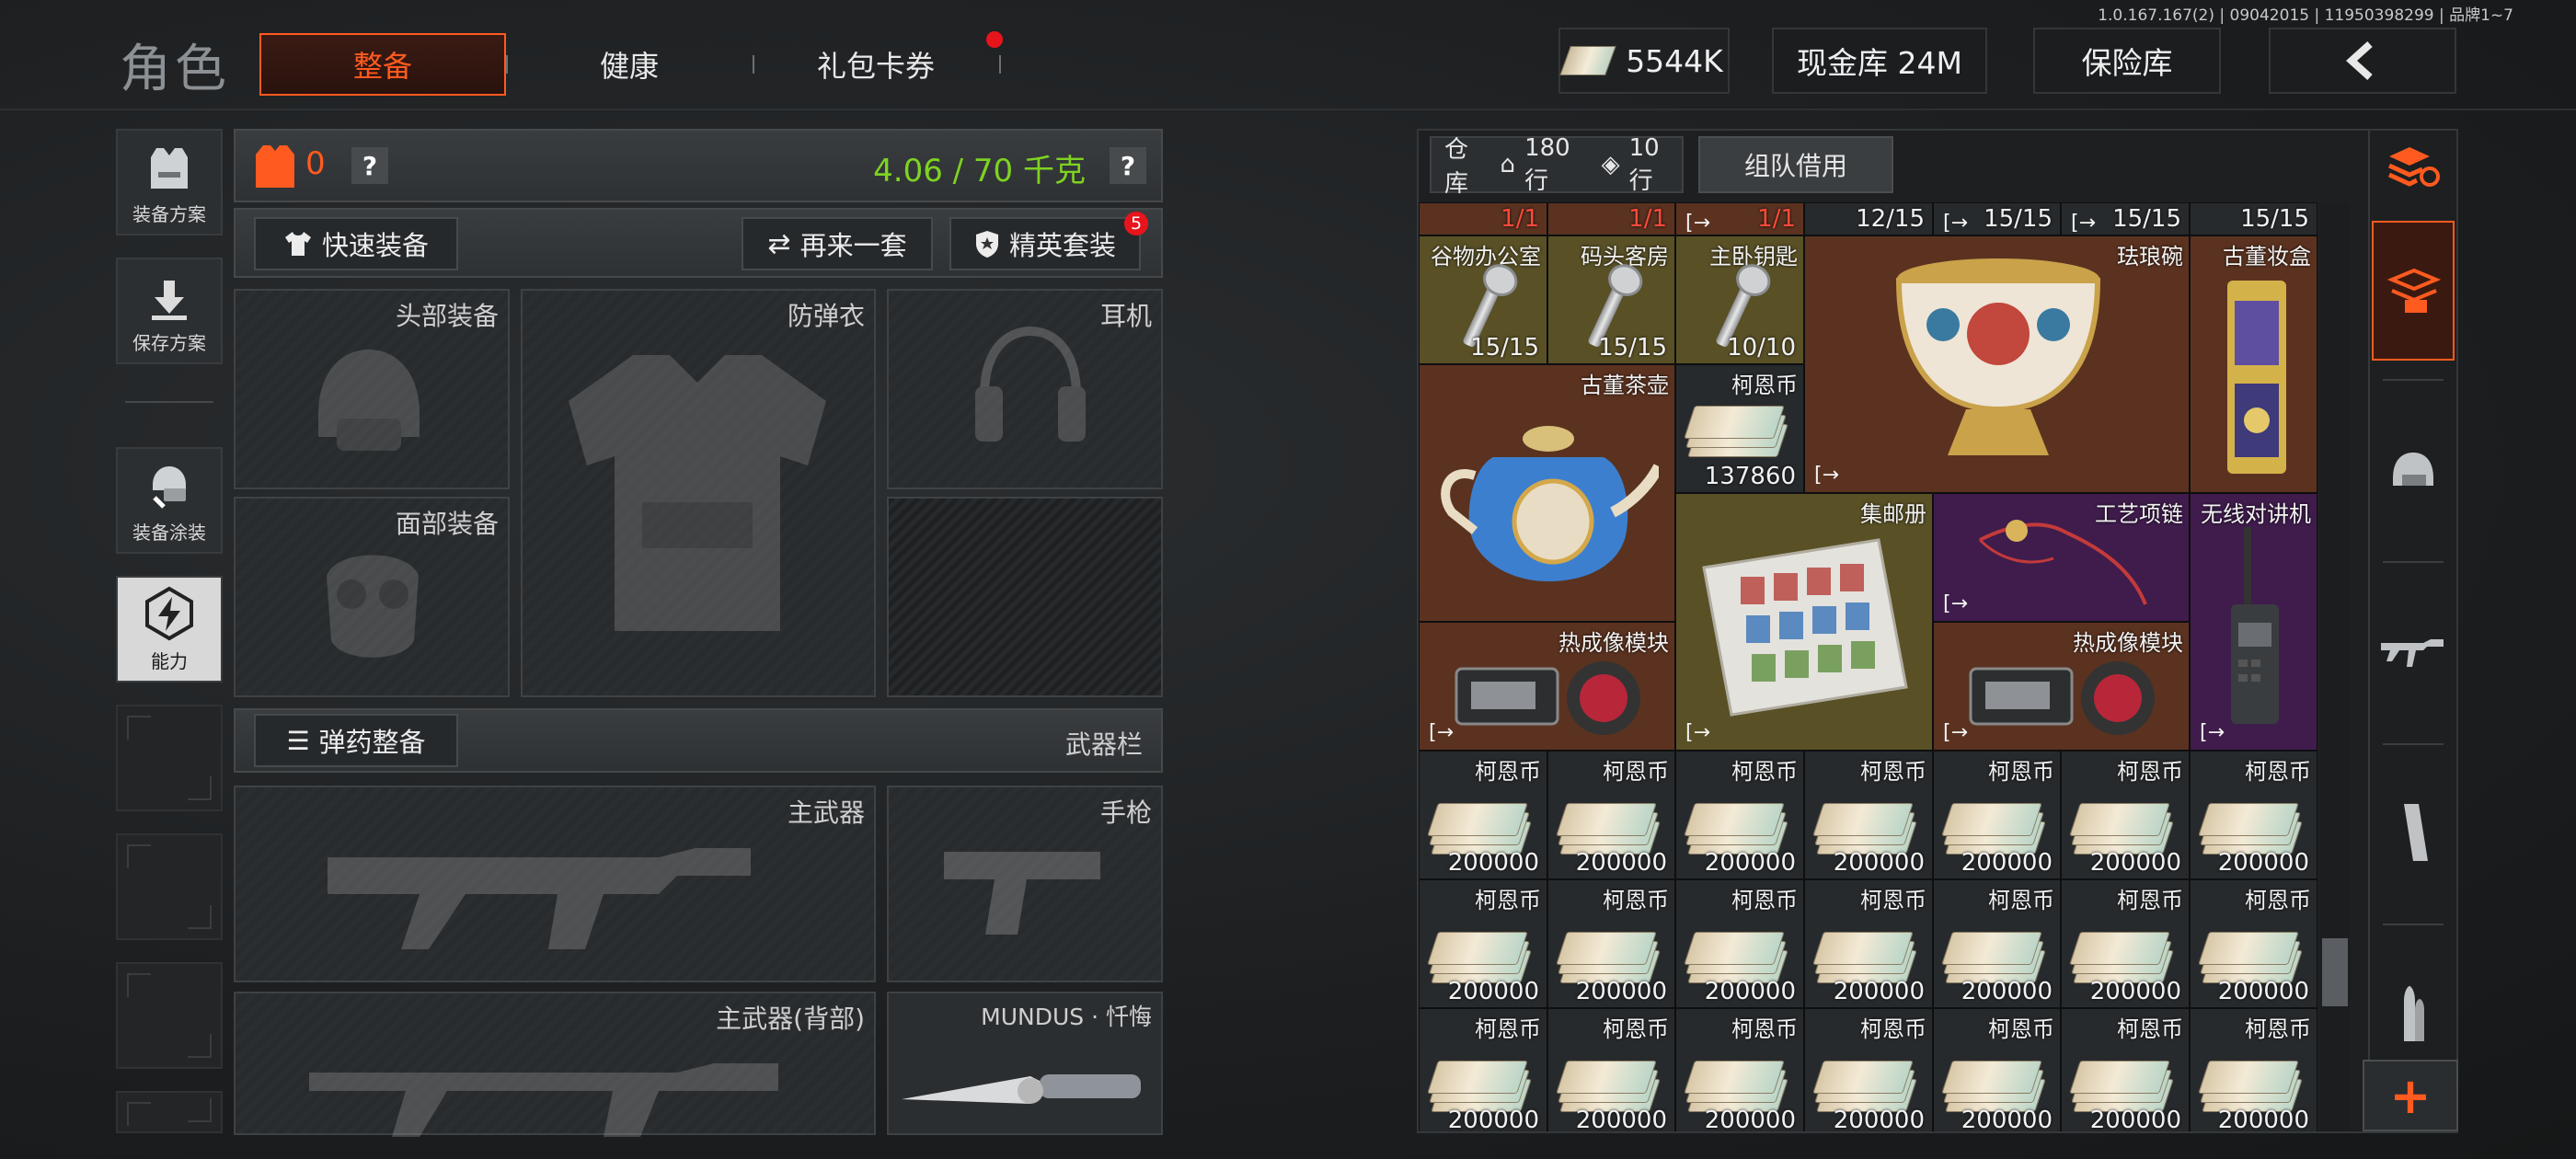  What do you see at coordinates (372, 389) in the screenshot?
I see `head-slot: 头部装备` at bounding box center [372, 389].